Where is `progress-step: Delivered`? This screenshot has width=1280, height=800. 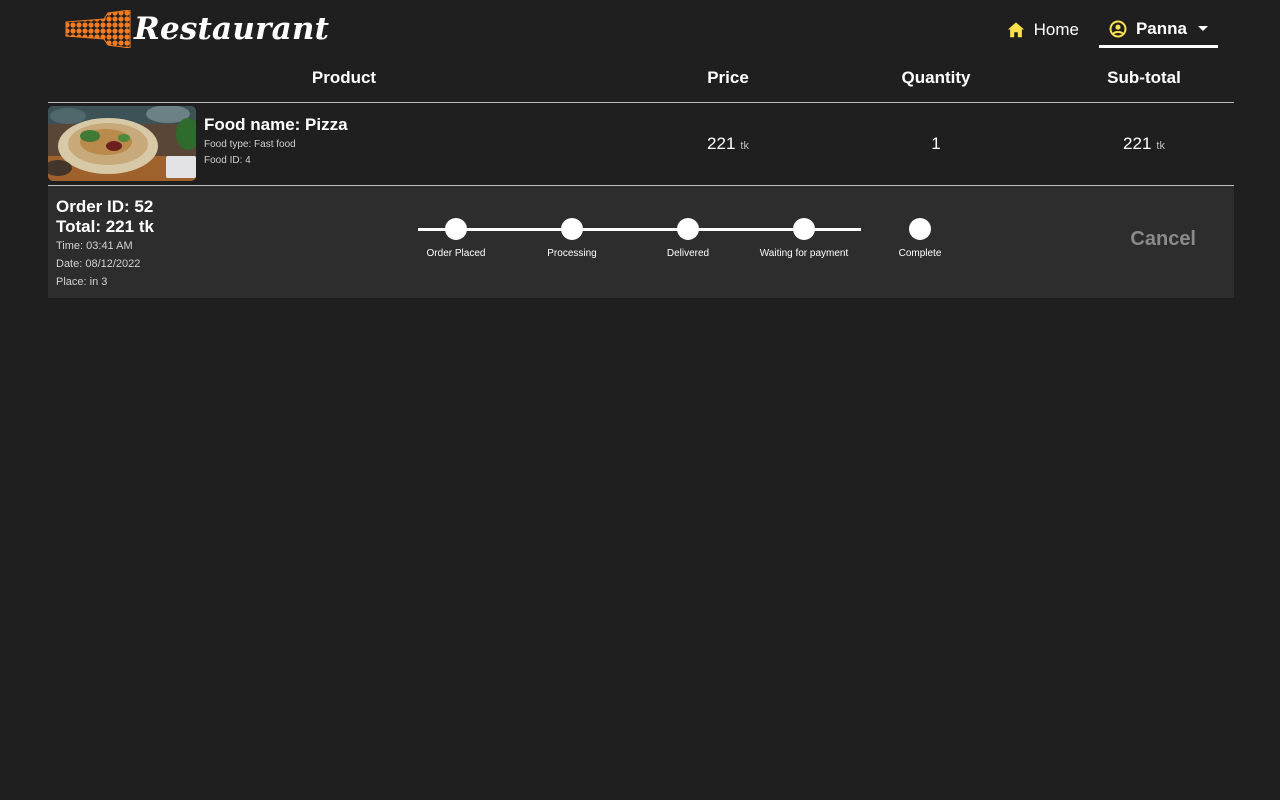 progress-step: Delivered is located at coordinates (688, 238).